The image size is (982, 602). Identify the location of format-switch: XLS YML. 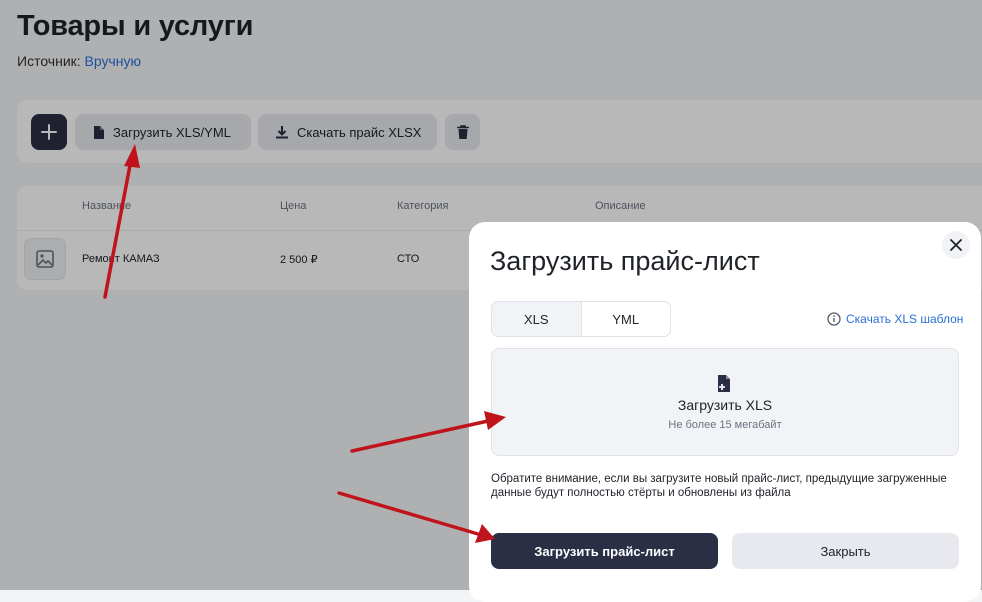
(581, 319).